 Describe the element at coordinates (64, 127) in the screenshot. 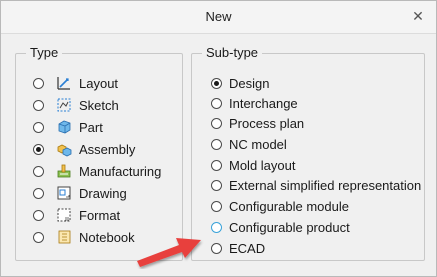

I see `part-icon` at that location.